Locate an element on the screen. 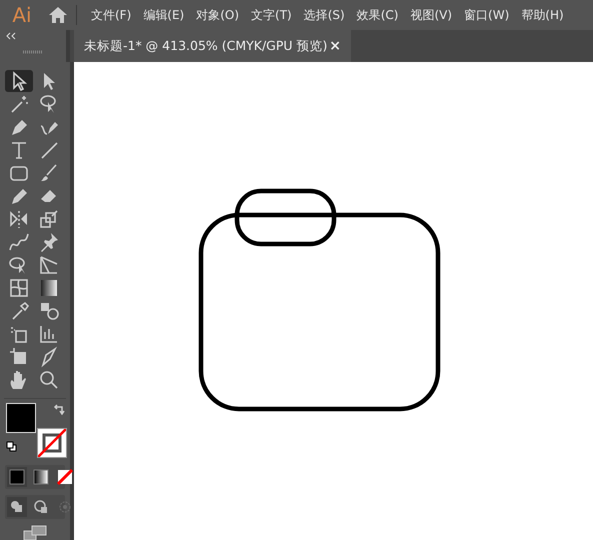 The height and width of the screenshot is (540, 593). gradient-tool-icon is located at coordinates (49, 288).